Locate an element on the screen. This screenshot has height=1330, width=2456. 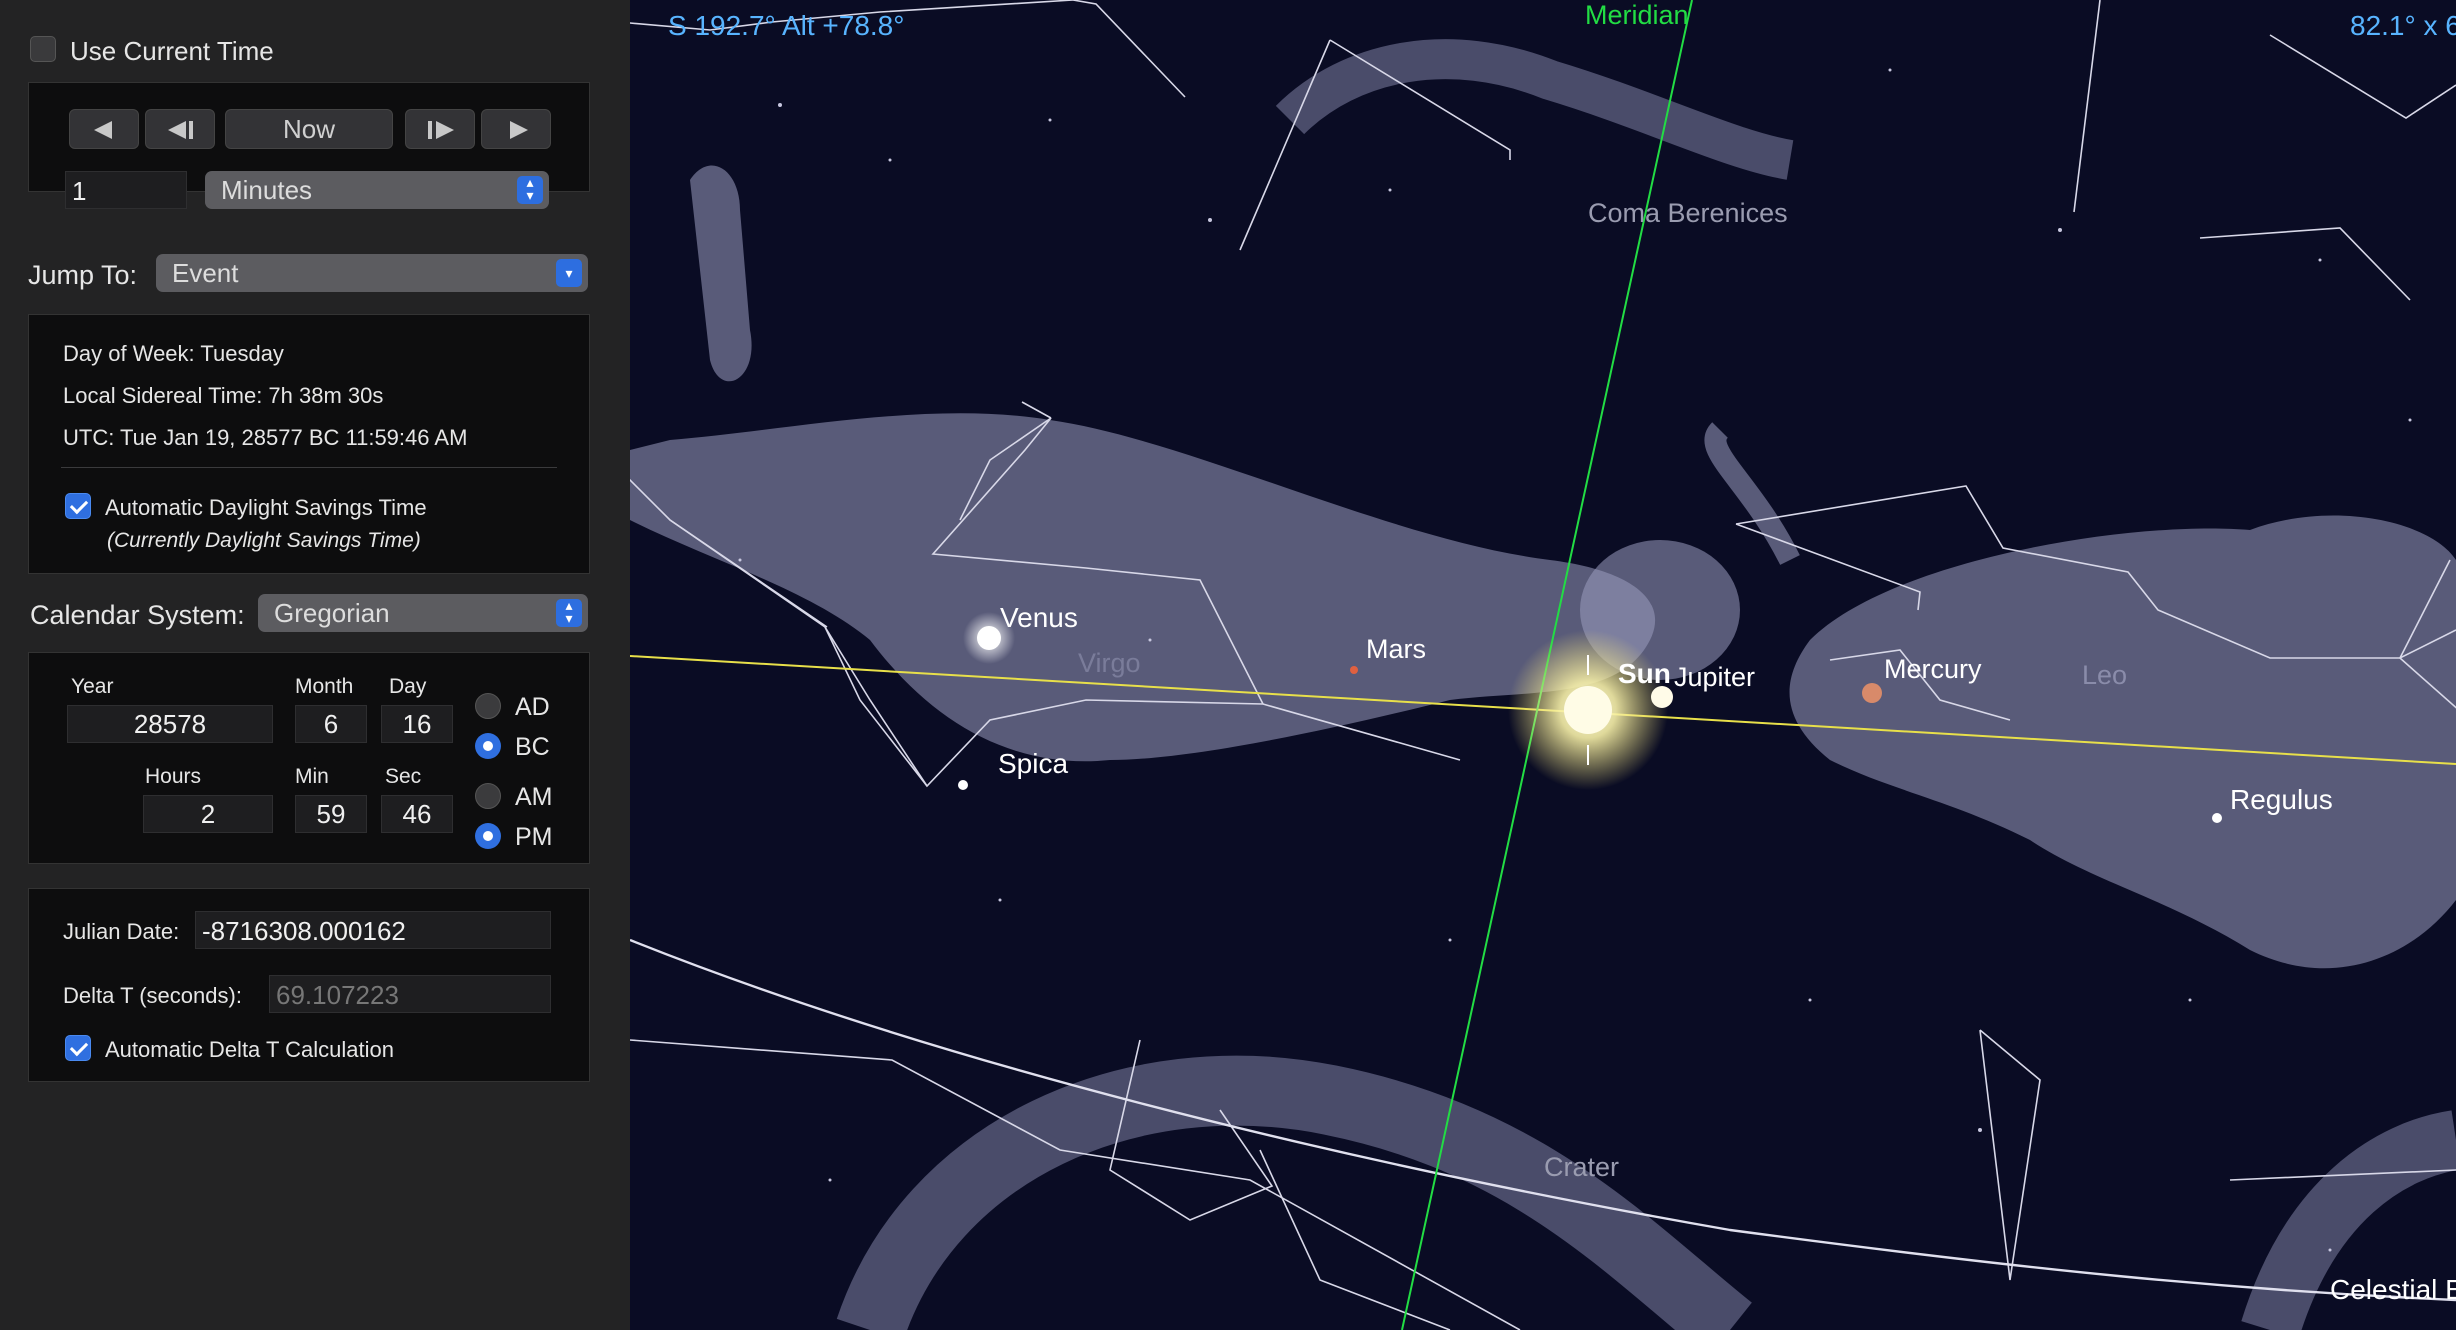
venus-planet is located at coordinates (989, 638).